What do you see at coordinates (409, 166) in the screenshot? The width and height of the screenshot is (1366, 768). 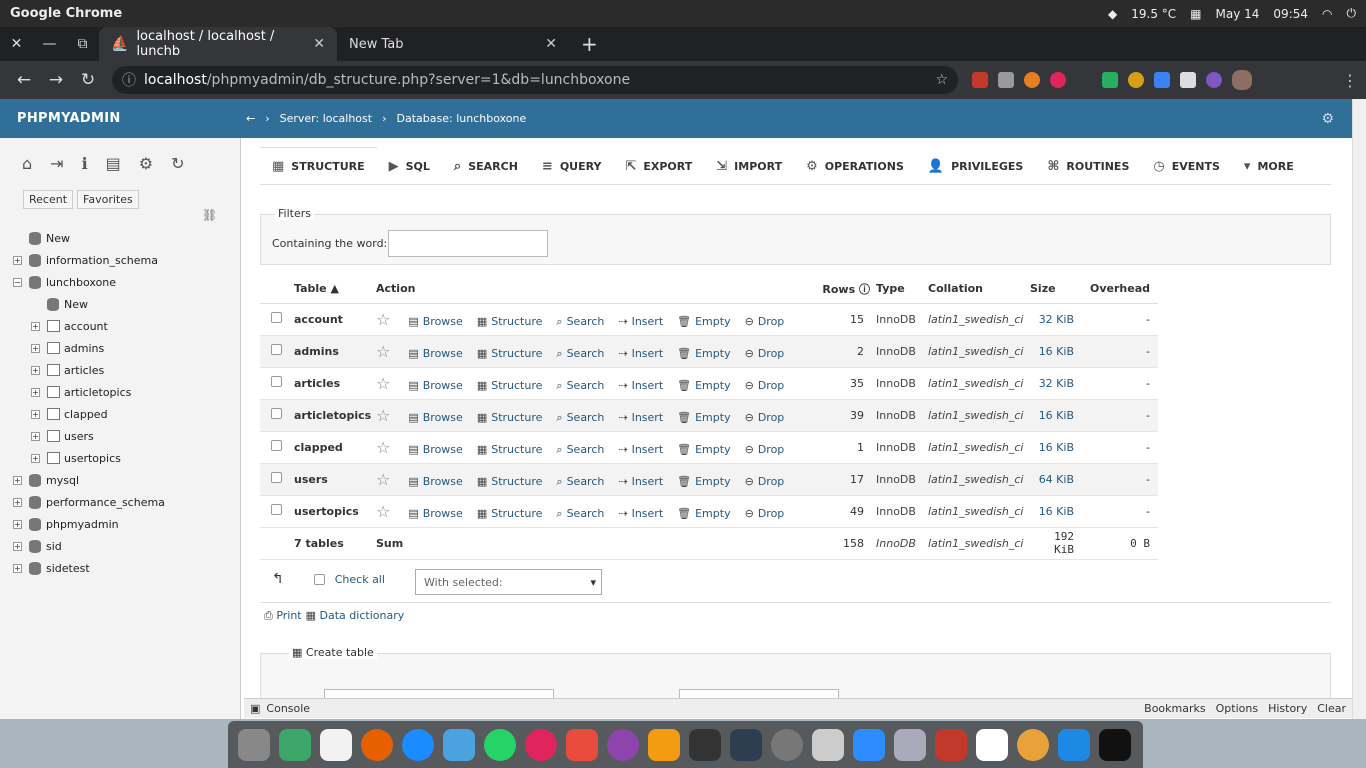 I see `tab-sql: ▶ SQL` at bounding box center [409, 166].